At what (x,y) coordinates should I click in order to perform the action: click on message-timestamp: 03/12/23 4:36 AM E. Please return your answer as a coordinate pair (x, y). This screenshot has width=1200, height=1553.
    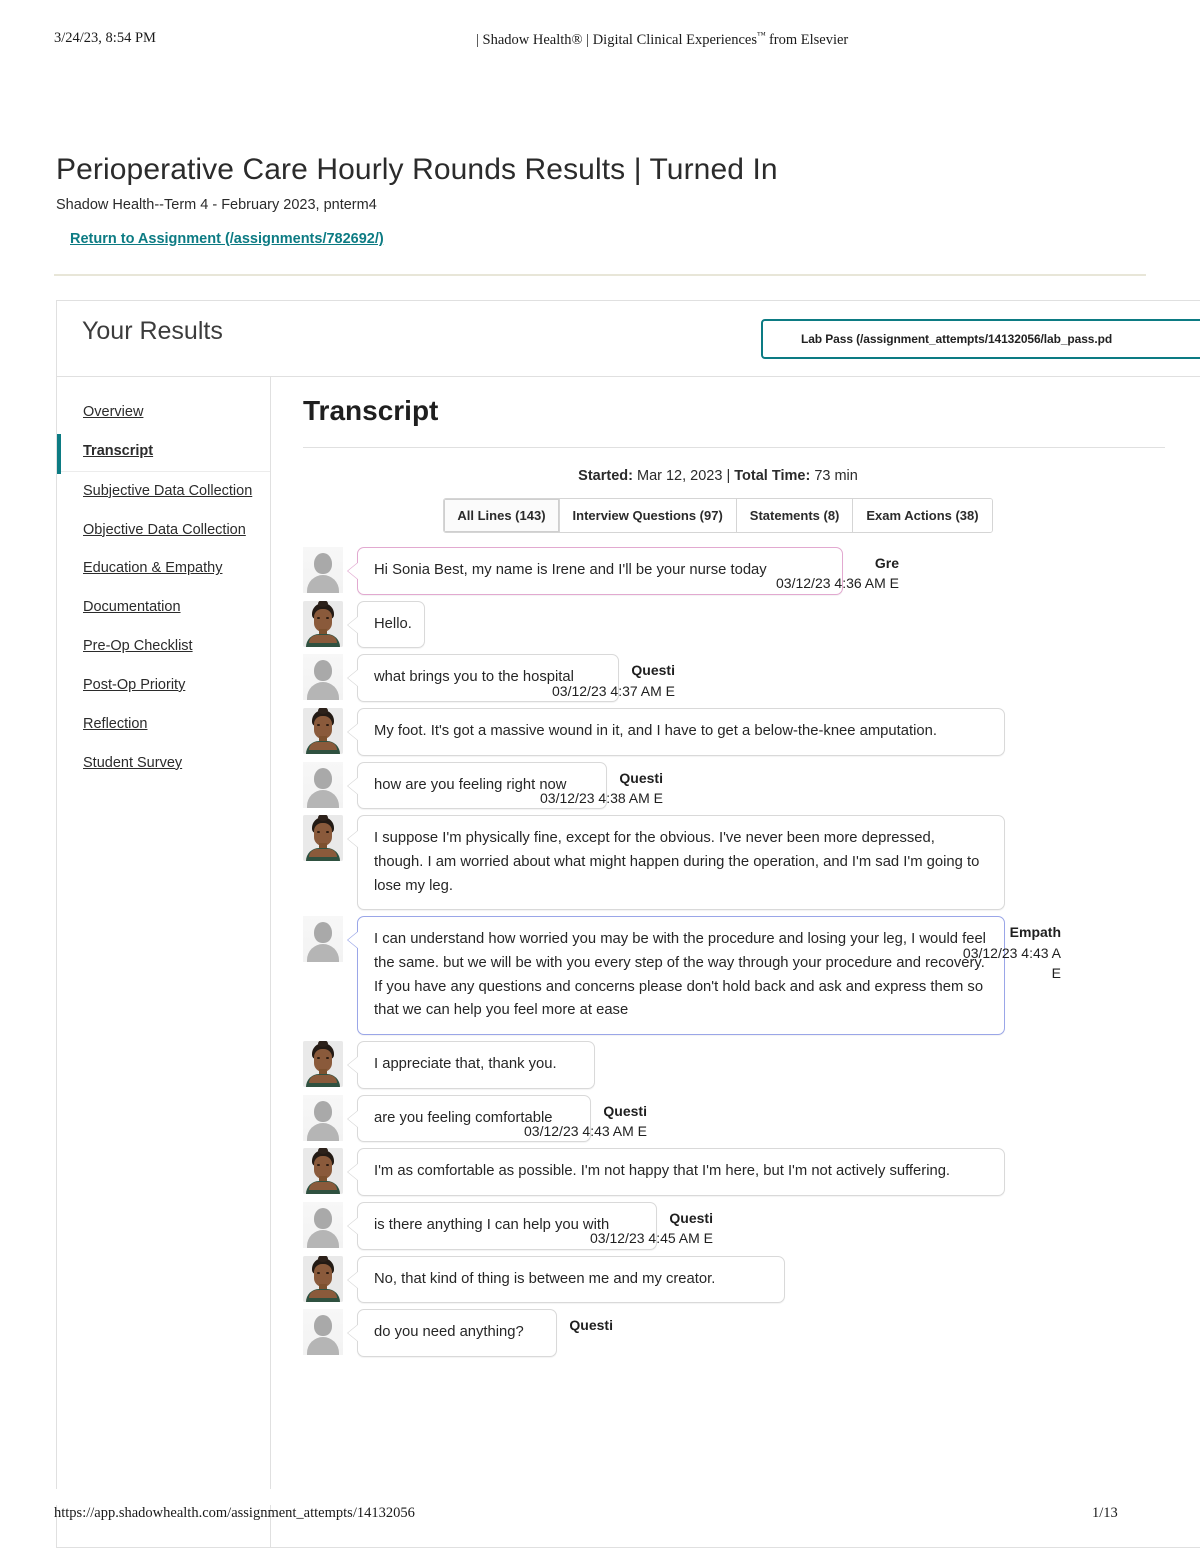
    Looking at the image, I should click on (837, 583).